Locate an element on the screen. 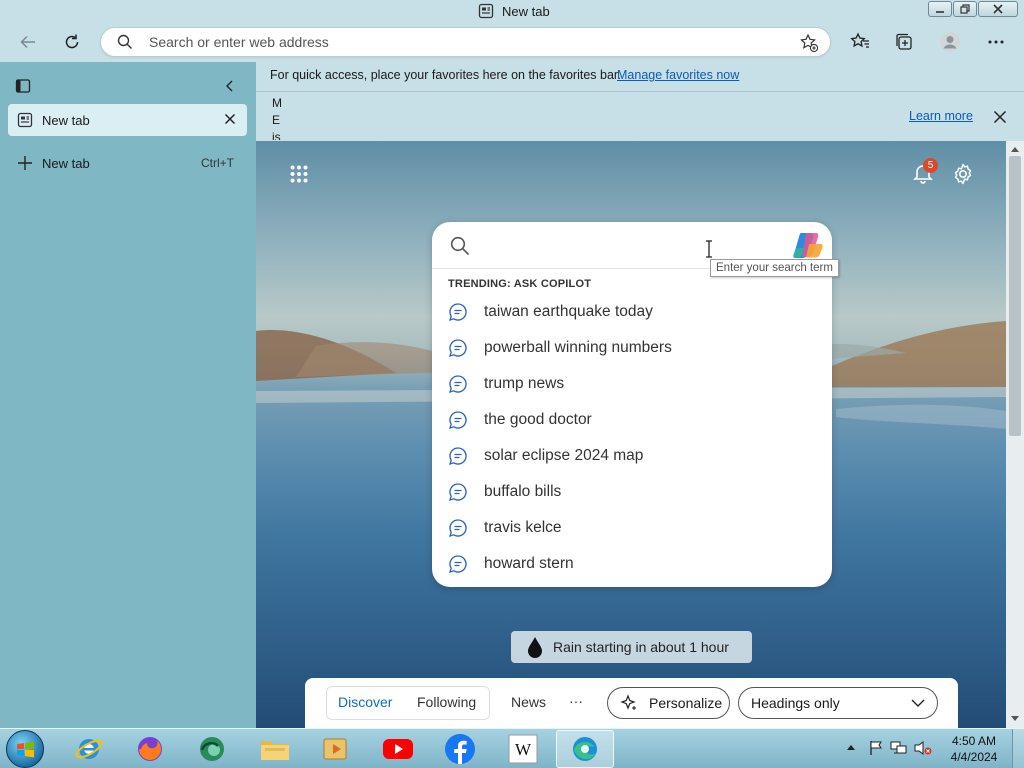 This screenshot has width=1024, height=768. show-hidden-icons-button is located at coordinates (851, 747).